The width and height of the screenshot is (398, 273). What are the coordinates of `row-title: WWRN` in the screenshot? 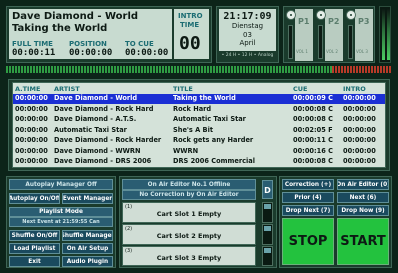 It's located at (186, 150).